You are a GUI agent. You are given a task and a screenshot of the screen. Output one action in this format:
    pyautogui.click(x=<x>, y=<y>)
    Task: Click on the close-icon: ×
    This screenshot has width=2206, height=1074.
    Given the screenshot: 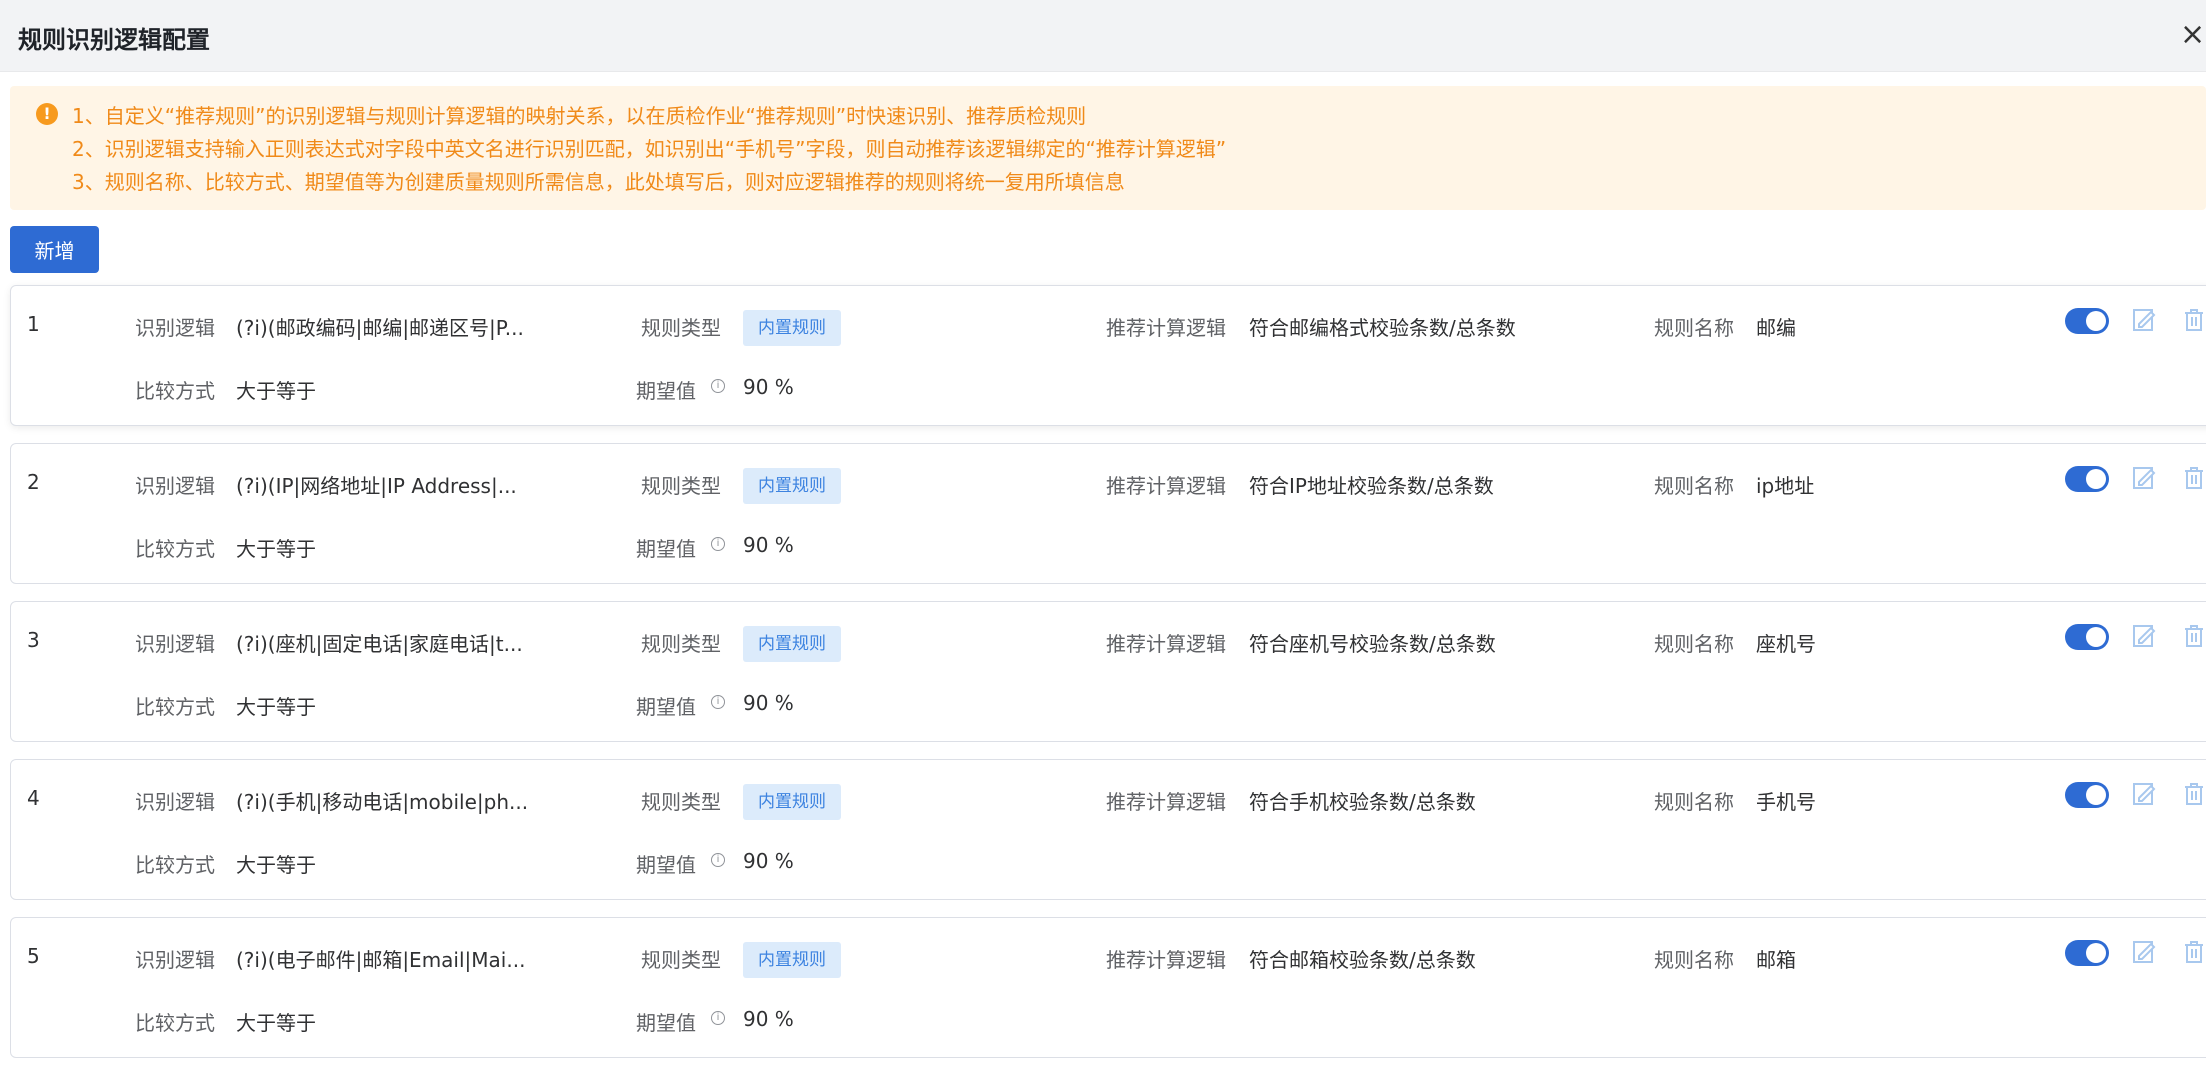 What is the action you would take?
    pyautogui.click(x=2193, y=35)
    